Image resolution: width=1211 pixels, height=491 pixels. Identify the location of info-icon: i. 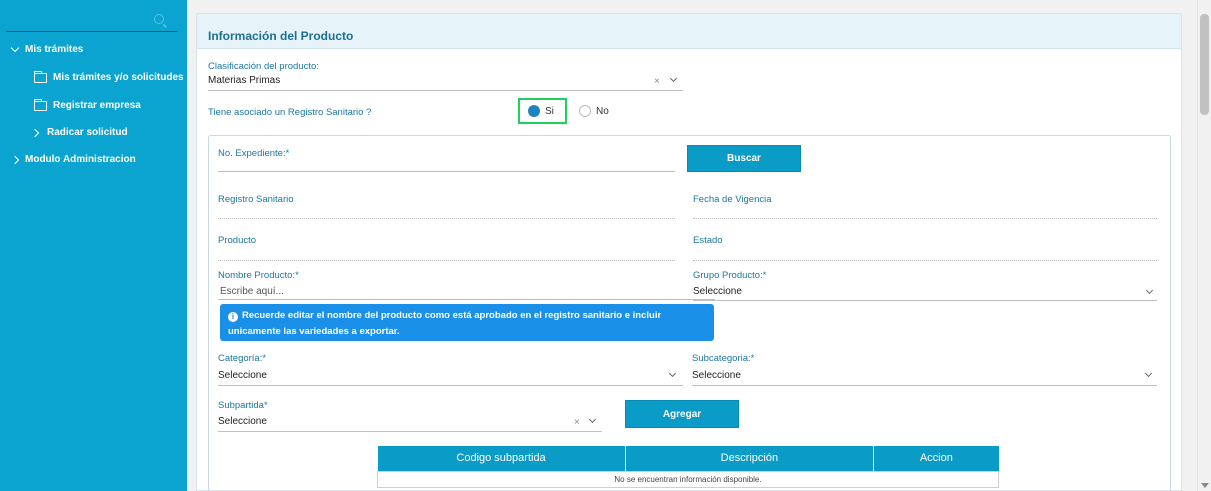
(233, 317).